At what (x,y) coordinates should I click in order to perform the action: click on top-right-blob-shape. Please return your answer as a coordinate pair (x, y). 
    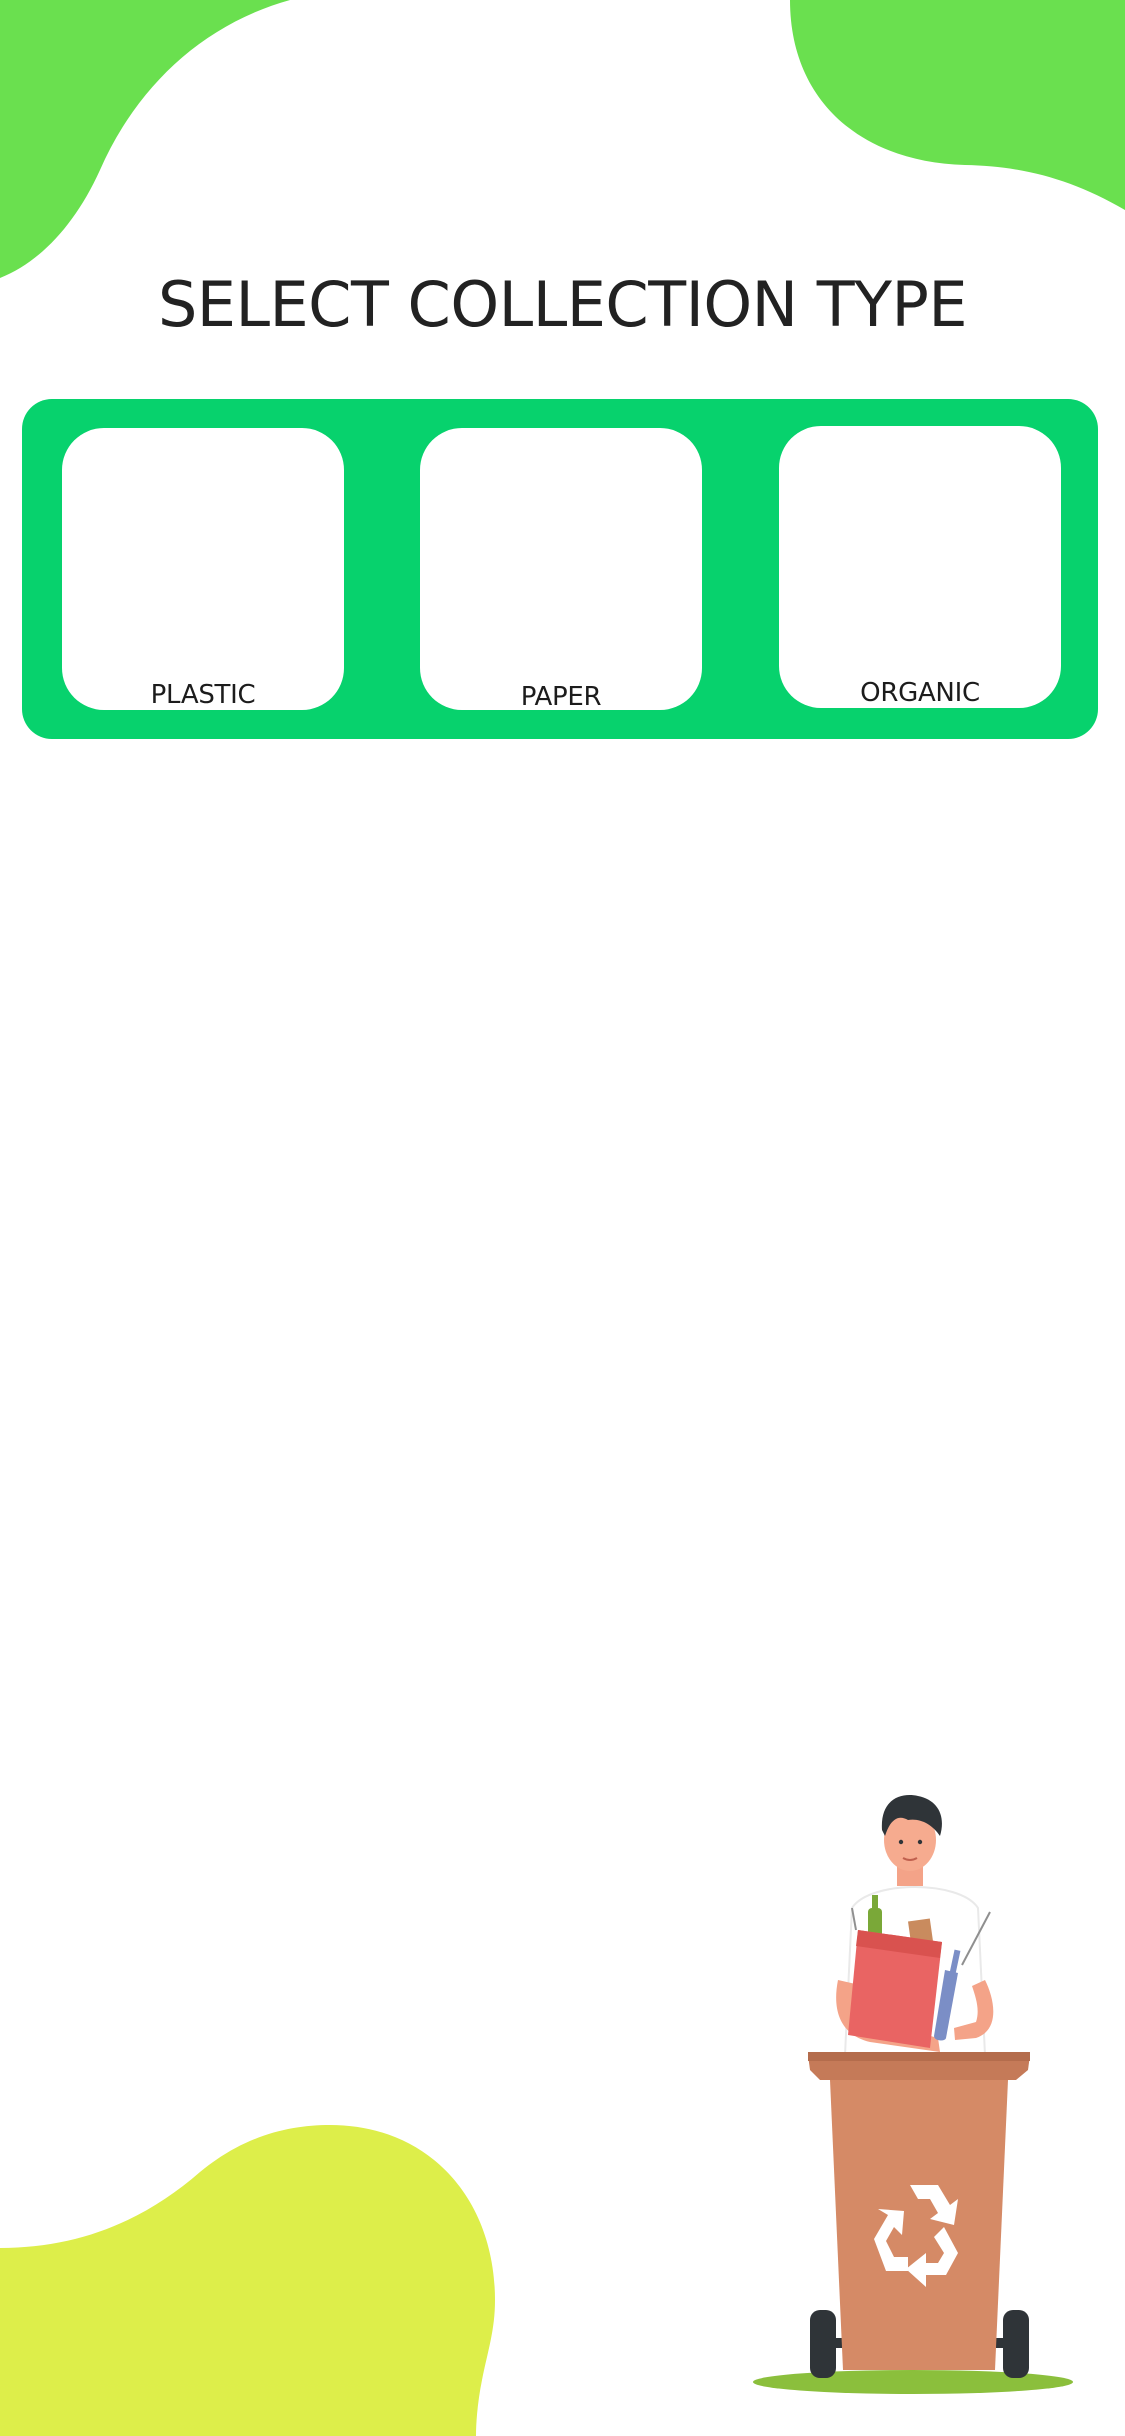
    Looking at the image, I should click on (957, 105).